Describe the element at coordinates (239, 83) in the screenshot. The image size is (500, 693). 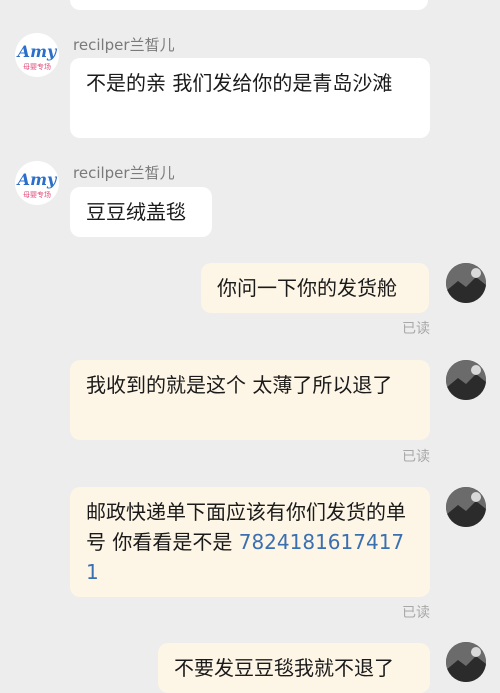
I see `message-text: 不是的亲 我们发给你的是青岛沙滩` at that location.